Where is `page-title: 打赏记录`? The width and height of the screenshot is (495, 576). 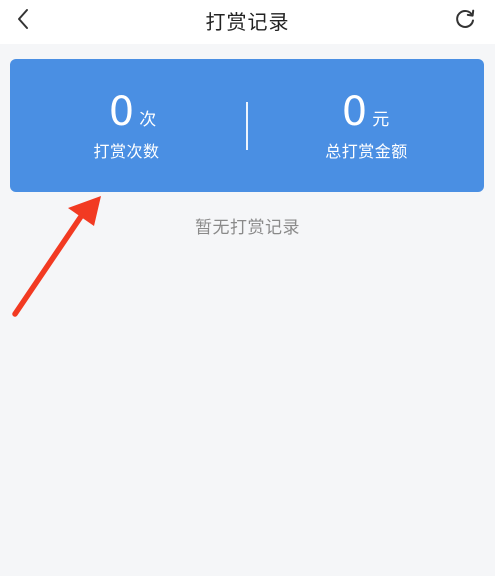 page-title: 打赏记录 is located at coordinates (247, 22).